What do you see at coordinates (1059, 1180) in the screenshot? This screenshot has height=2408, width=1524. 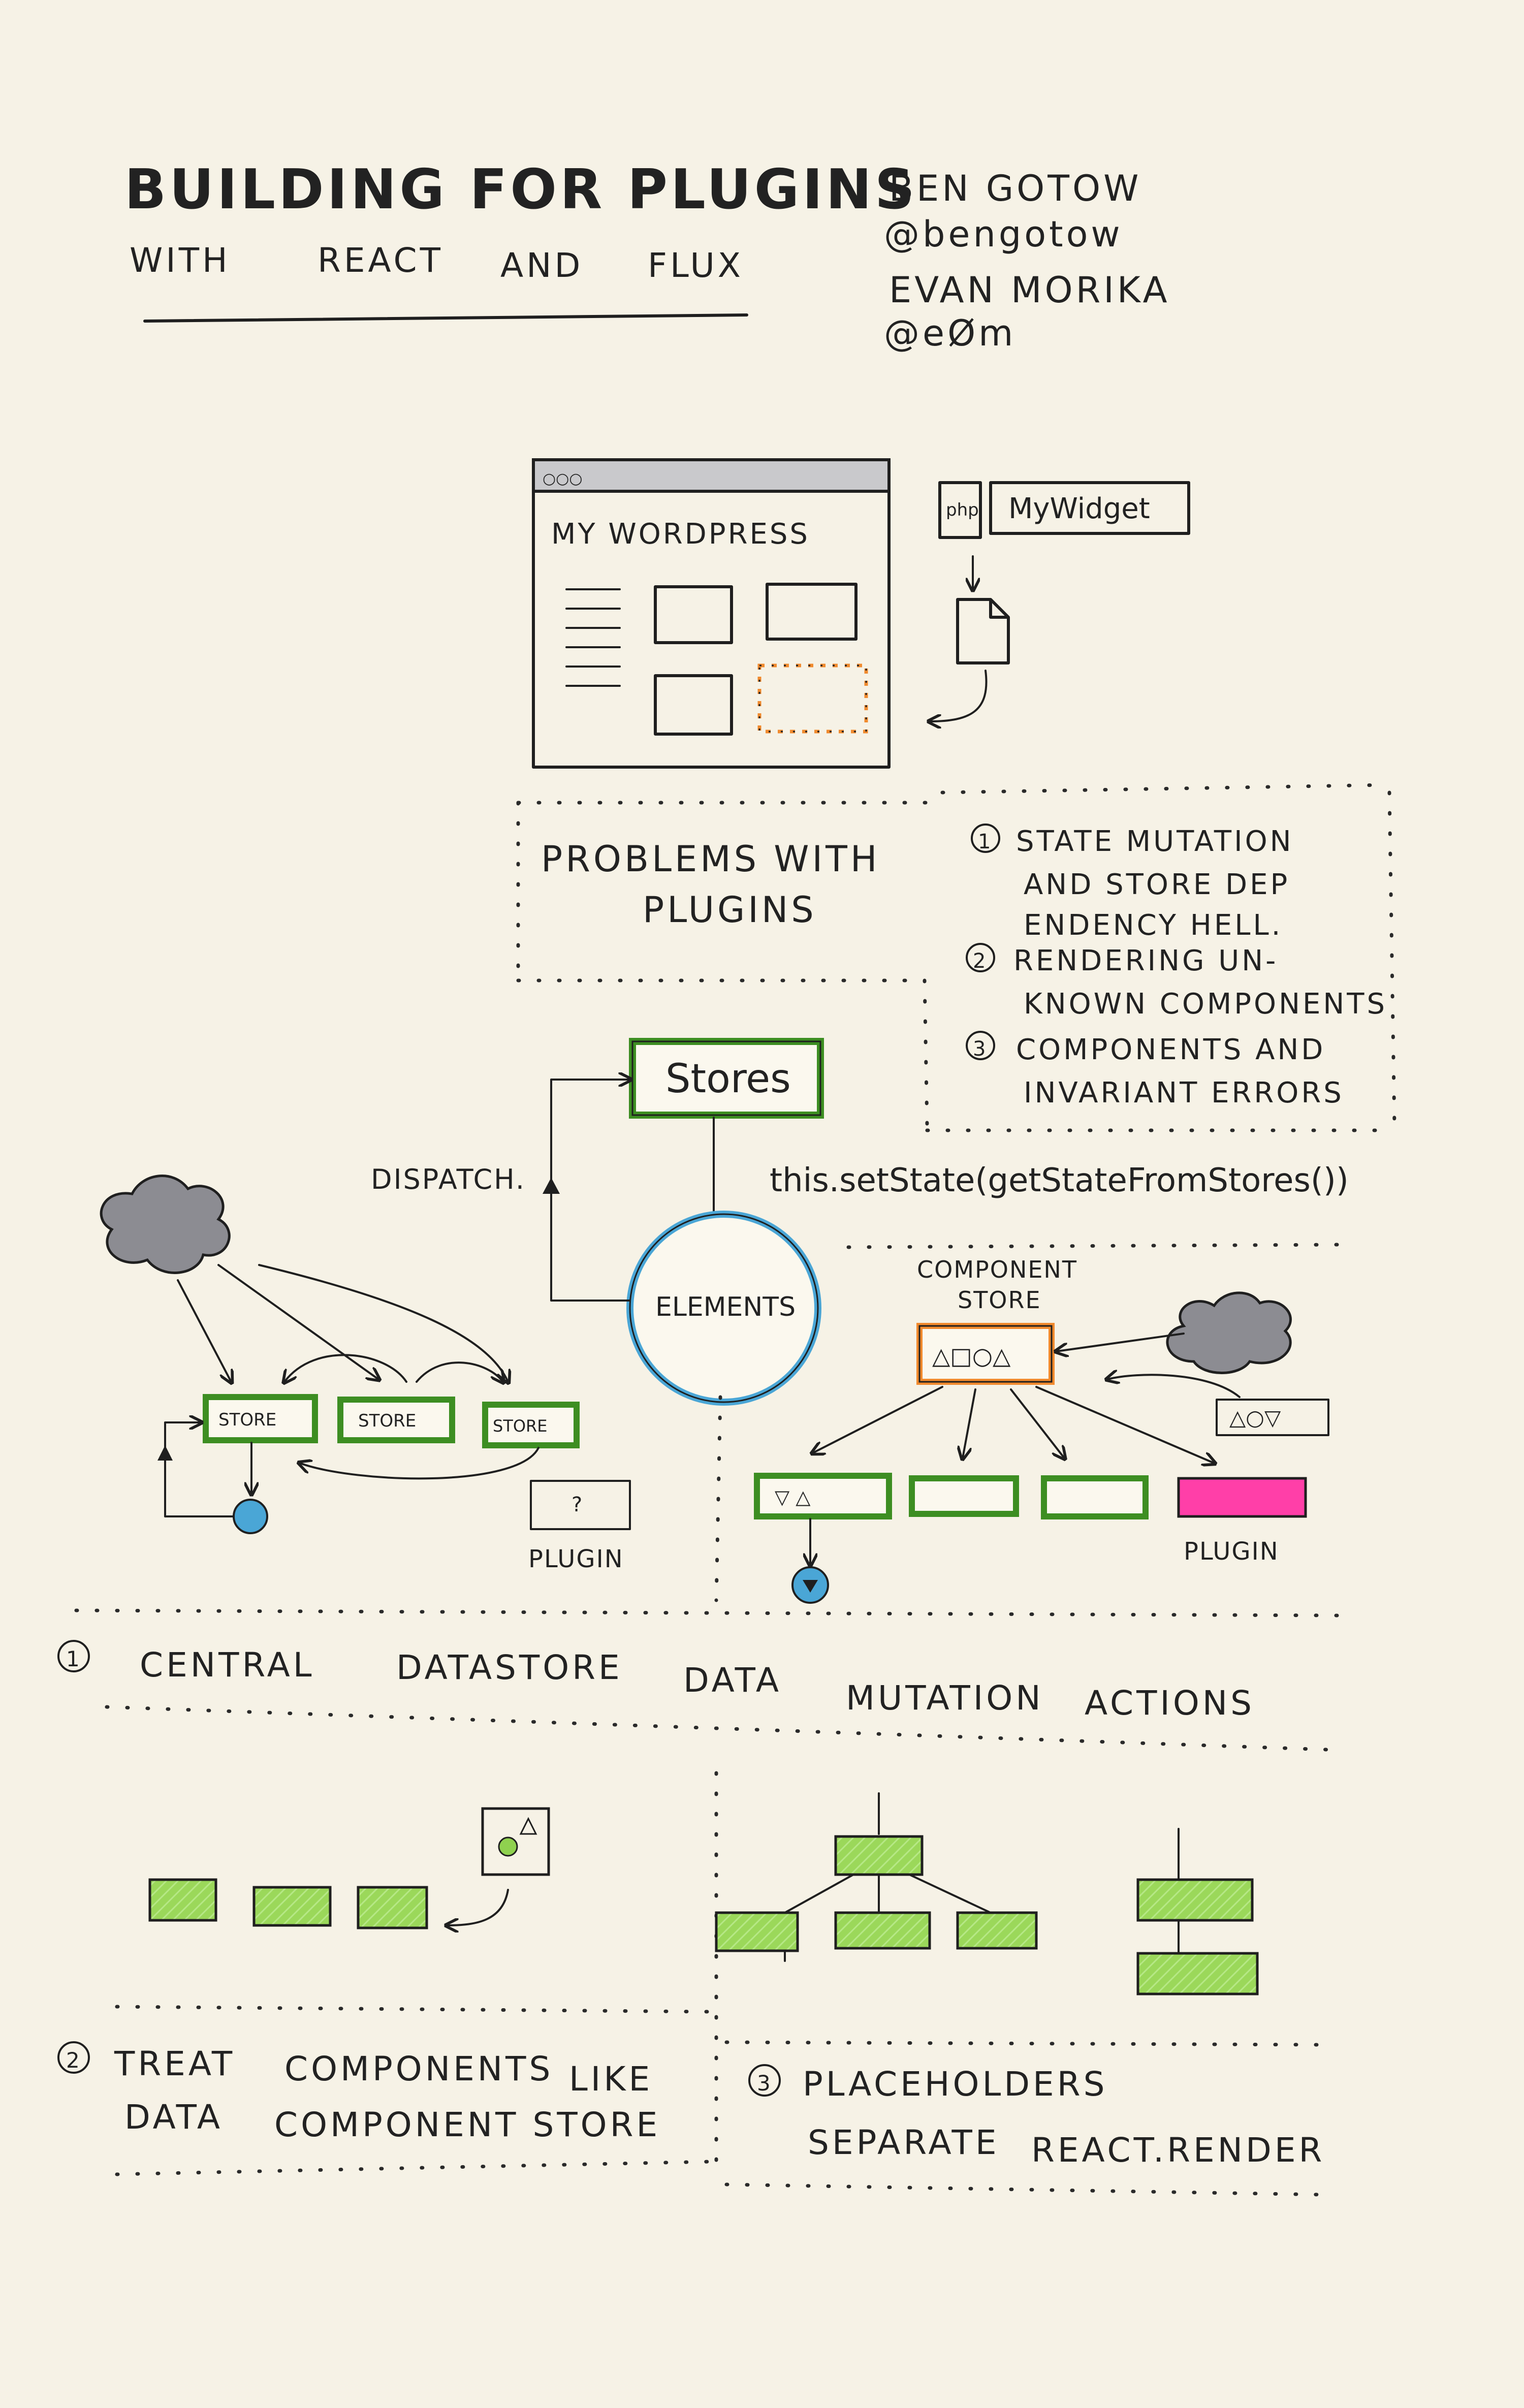 I see `set-state-label: this.setState(getStateFromStores())` at bounding box center [1059, 1180].